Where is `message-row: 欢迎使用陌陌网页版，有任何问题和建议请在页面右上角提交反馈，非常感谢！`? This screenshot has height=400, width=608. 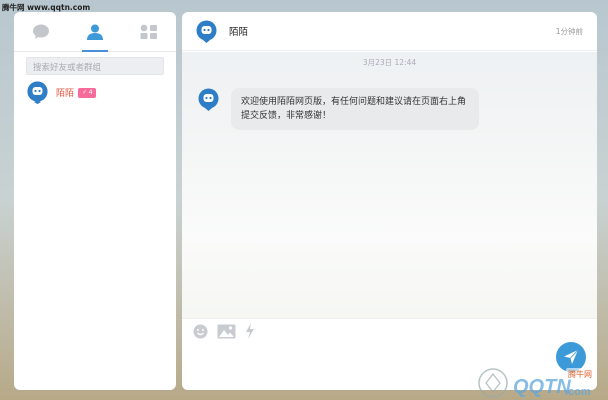 message-row: 欢迎使用陌陌网页版，有任何问题和建议请在页面右上角提交反馈，非常感谢！ is located at coordinates (338, 109).